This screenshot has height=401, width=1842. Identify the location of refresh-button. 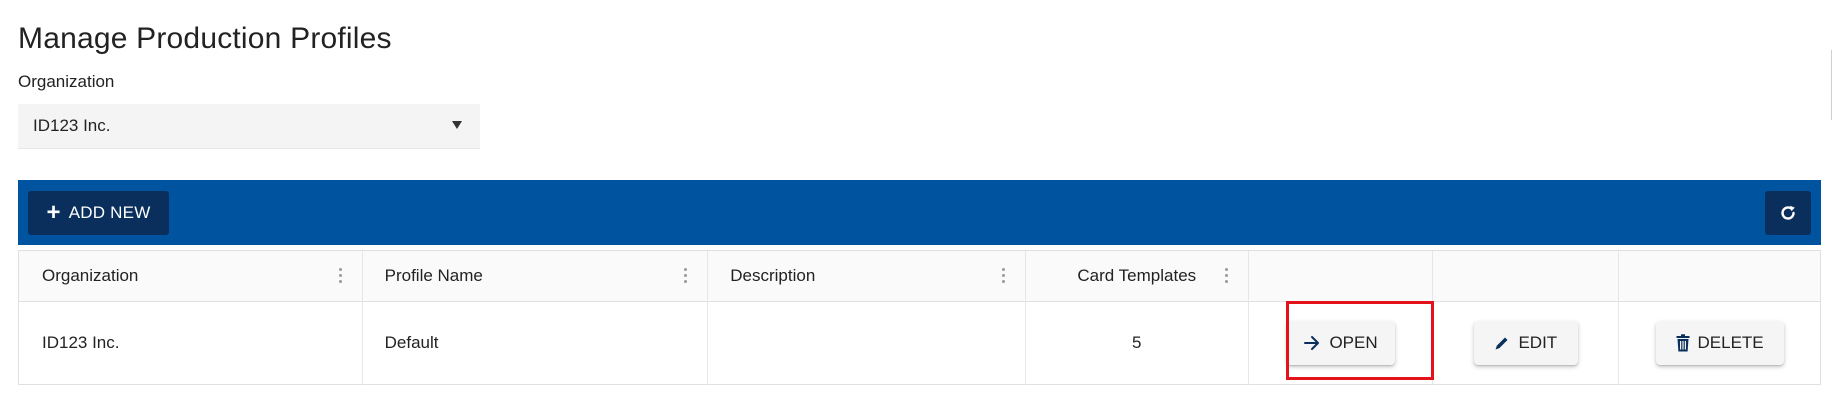
(1788, 213).